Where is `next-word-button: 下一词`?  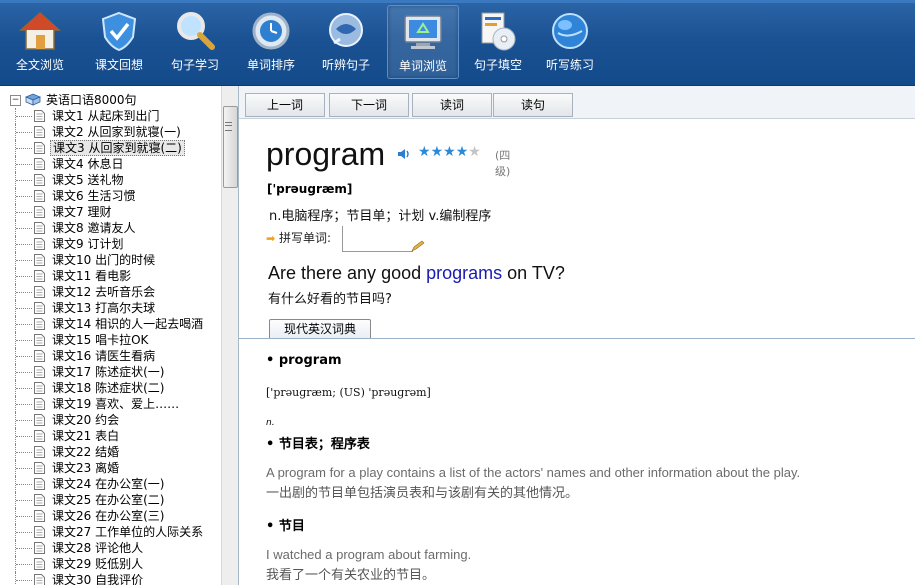 next-word-button: 下一词 is located at coordinates (369, 105).